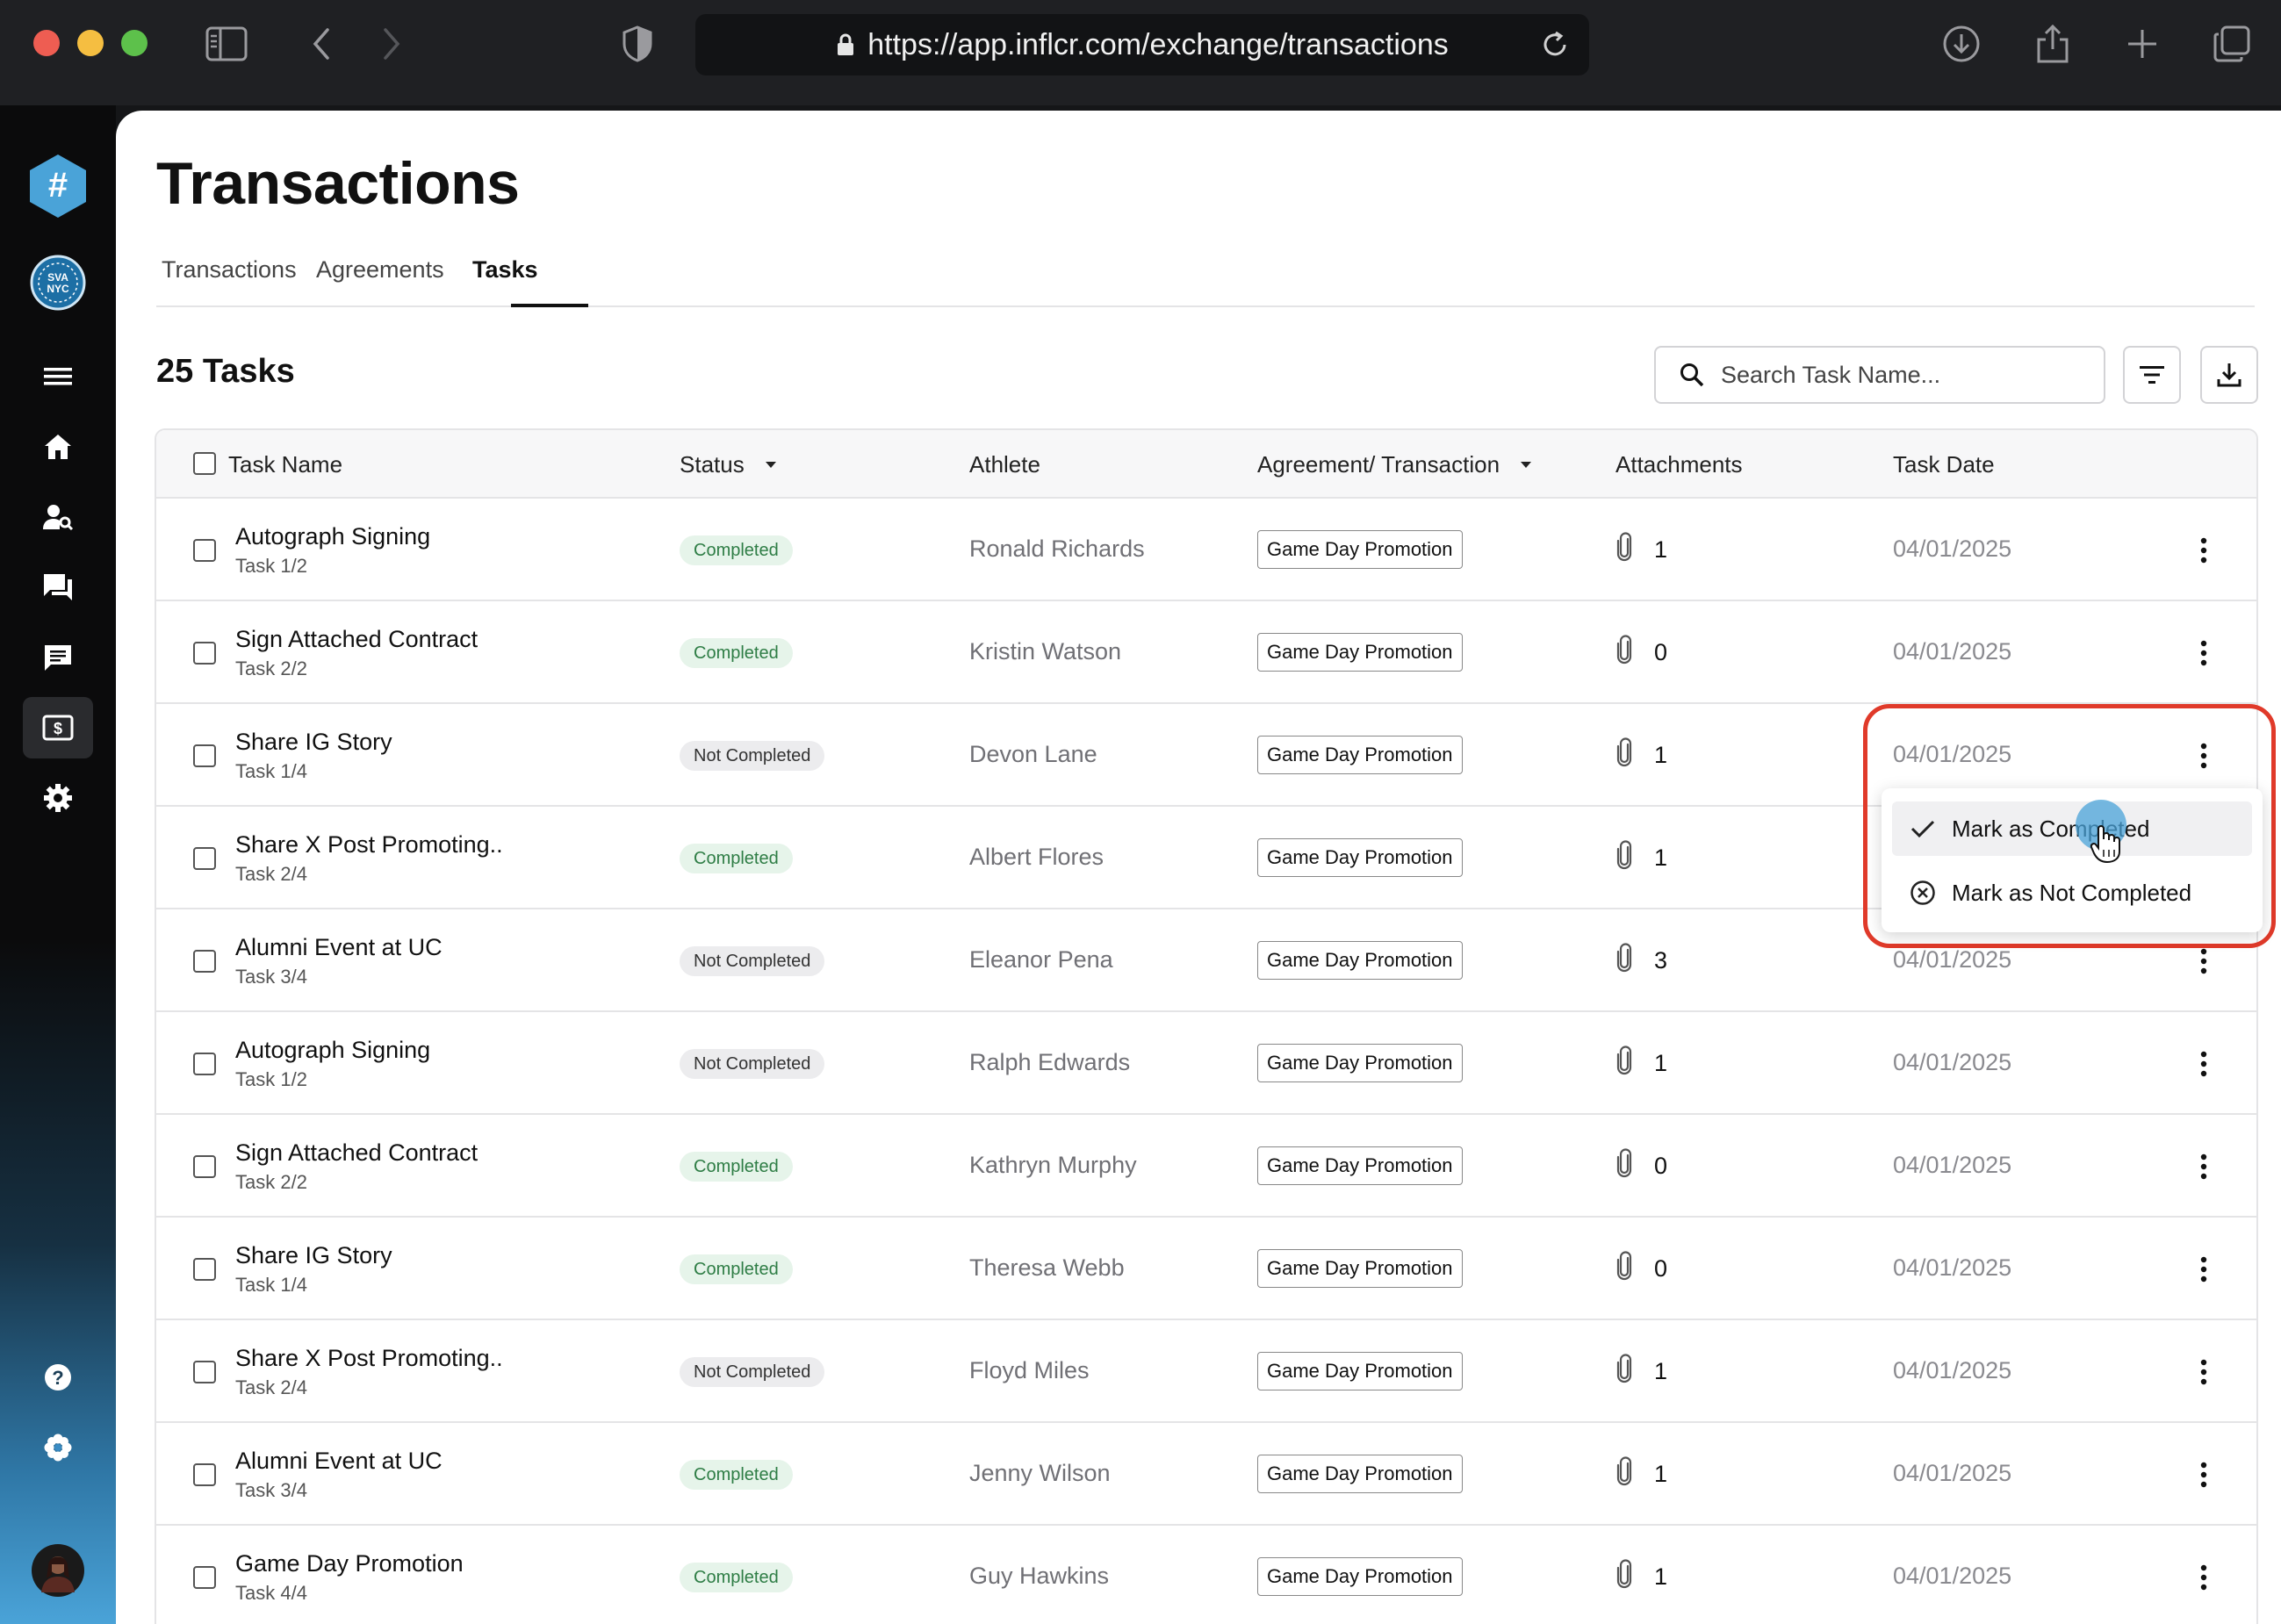 This screenshot has width=2281, height=1624. I want to click on header-status: Status, so click(728, 465).